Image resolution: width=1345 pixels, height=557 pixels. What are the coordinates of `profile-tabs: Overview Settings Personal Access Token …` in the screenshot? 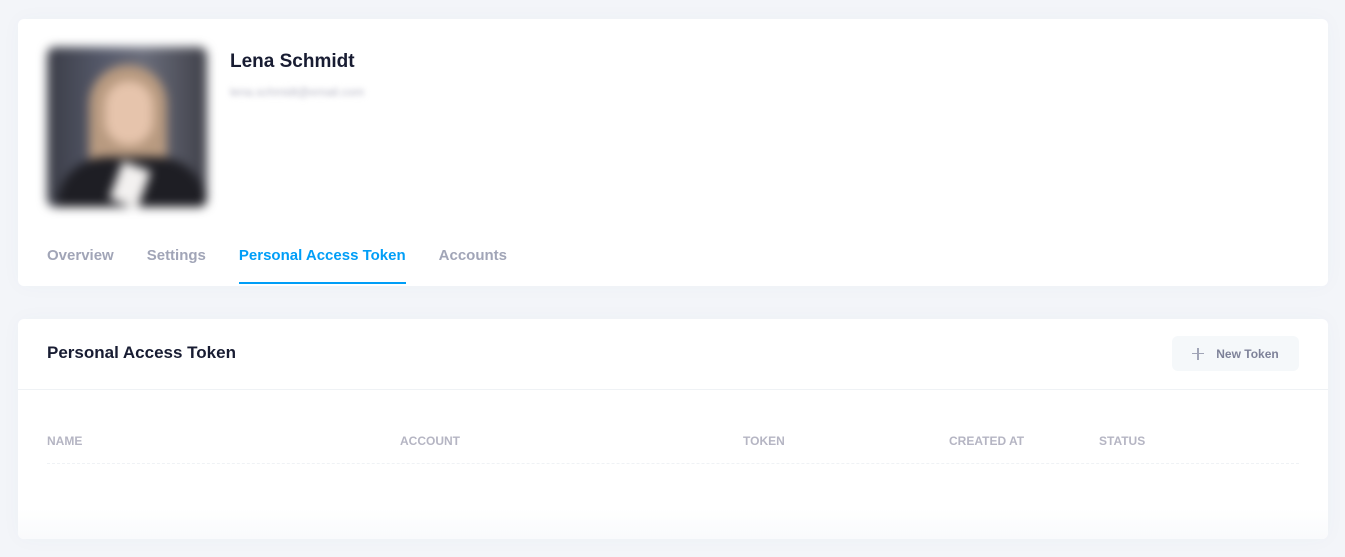 It's located at (293, 259).